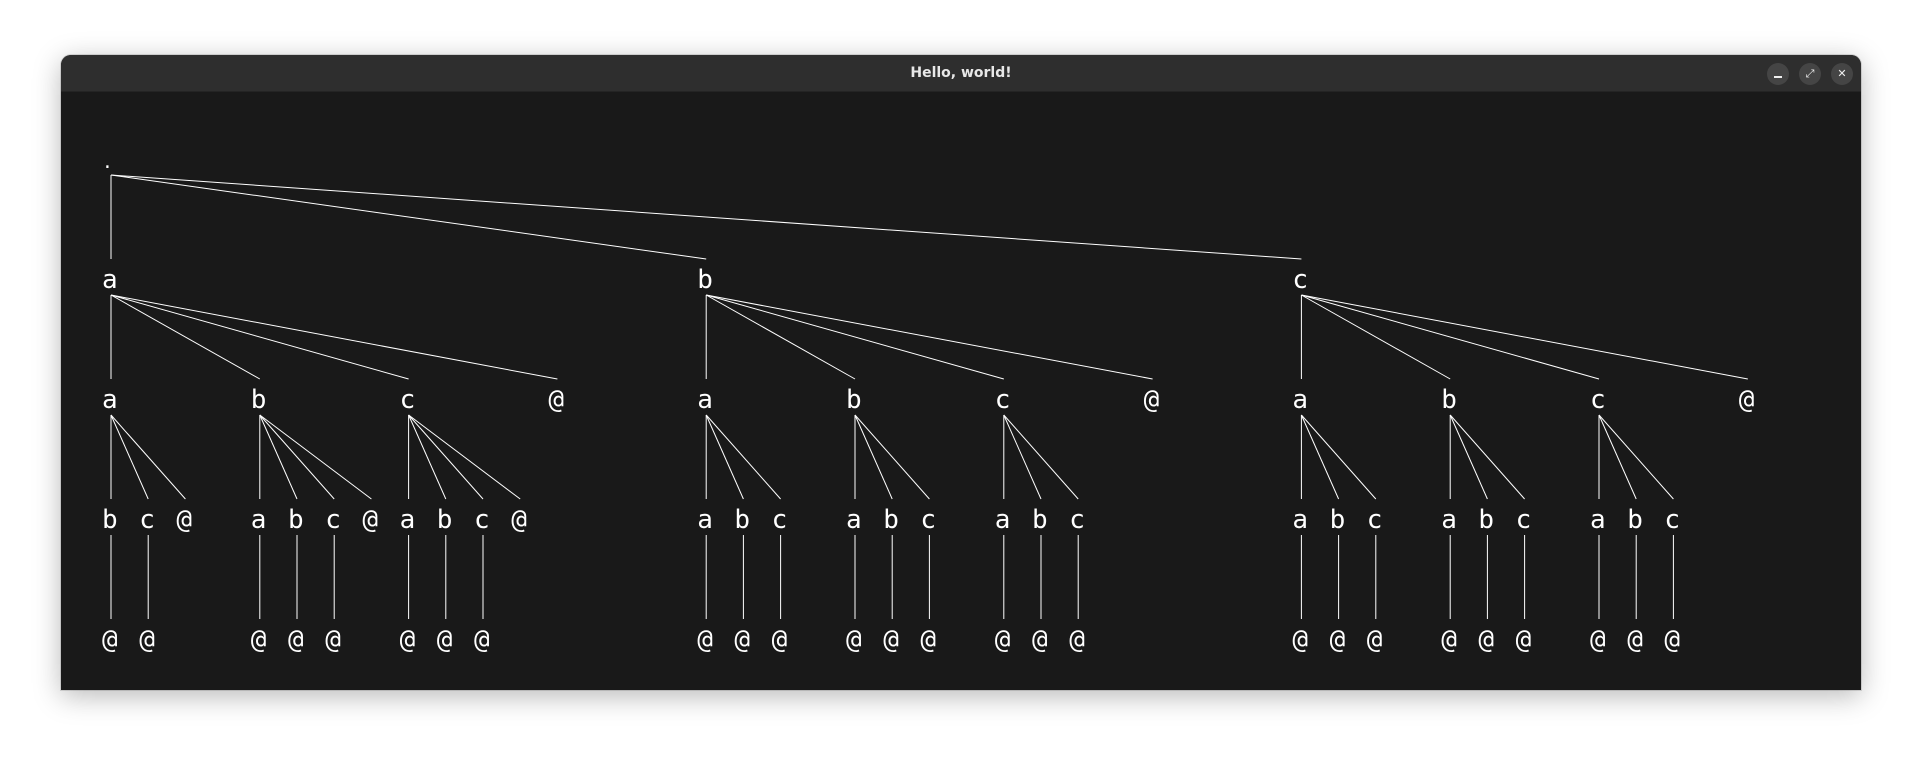  What do you see at coordinates (147, 520) in the screenshot?
I see `tree-node-root-0-0-1: c` at bounding box center [147, 520].